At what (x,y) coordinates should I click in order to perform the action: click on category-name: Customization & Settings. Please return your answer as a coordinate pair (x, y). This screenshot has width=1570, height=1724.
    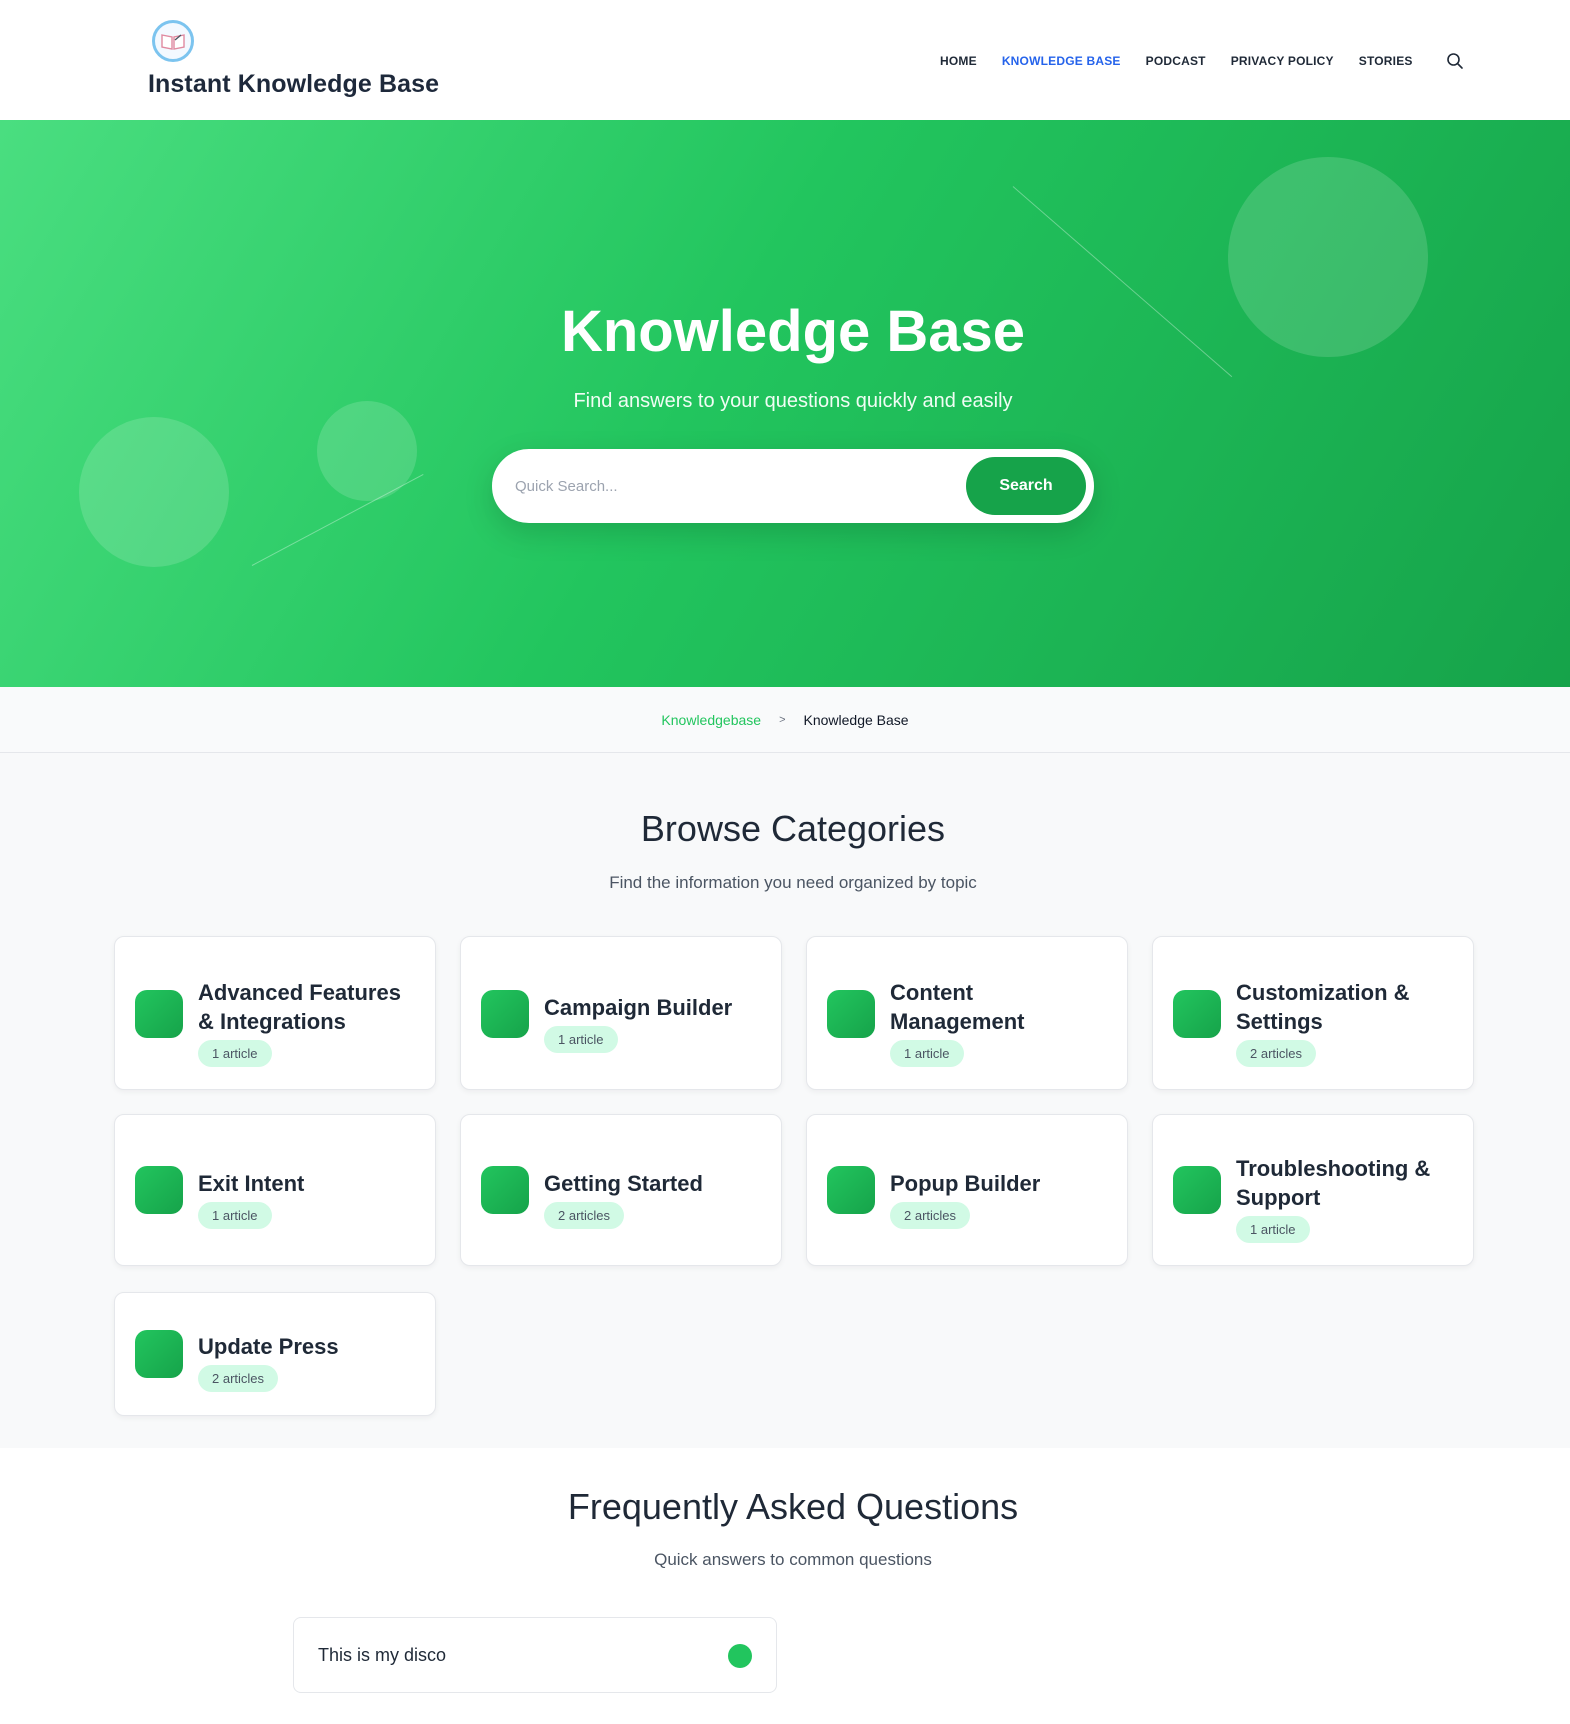
    Looking at the image, I should click on (1323, 1007).